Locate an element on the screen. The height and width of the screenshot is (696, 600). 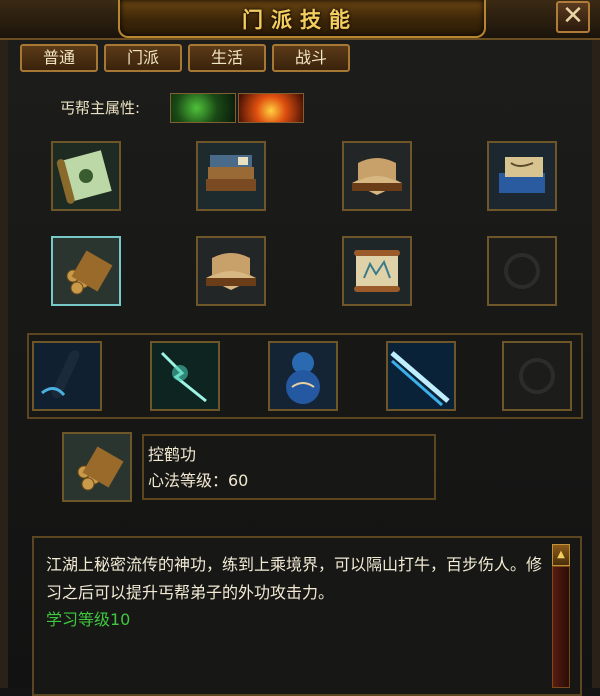
blue-books-icon is located at coordinates (522, 176).